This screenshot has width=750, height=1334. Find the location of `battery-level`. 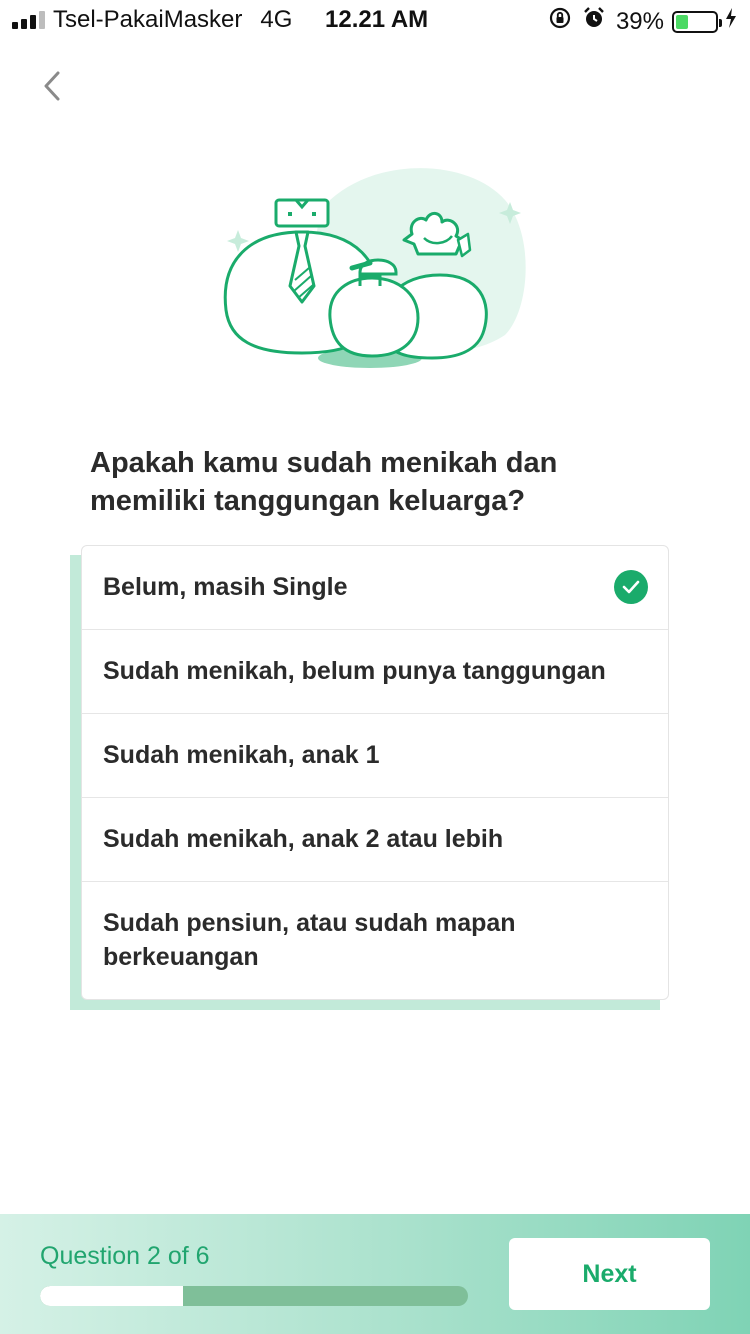

battery-level is located at coordinates (682, 21).